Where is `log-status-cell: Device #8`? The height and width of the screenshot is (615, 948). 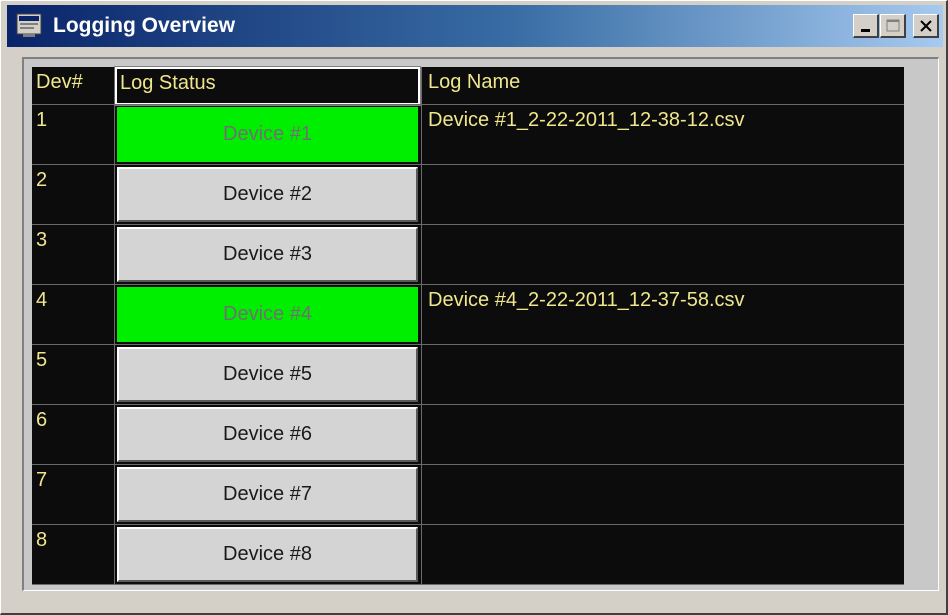 log-status-cell: Device #8 is located at coordinates (267, 555).